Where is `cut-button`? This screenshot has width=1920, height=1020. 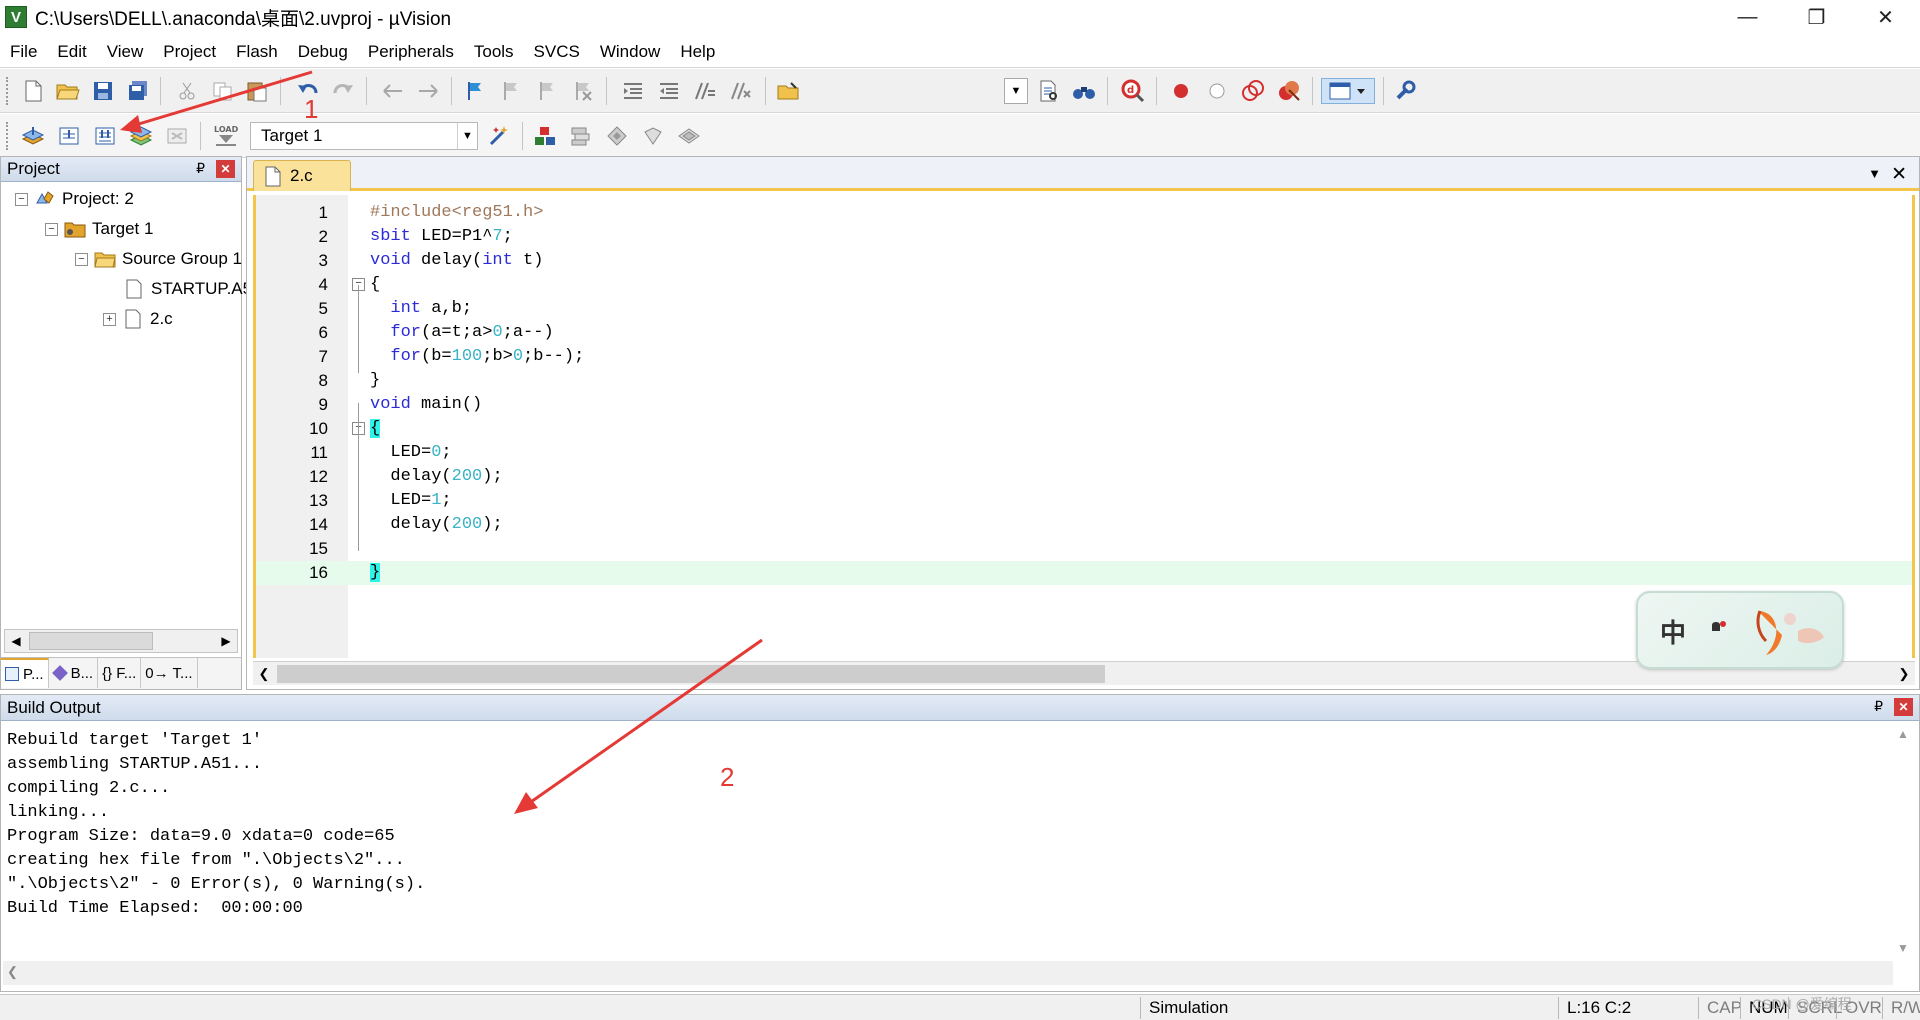
cut-button is located at coordinates (187, 91).